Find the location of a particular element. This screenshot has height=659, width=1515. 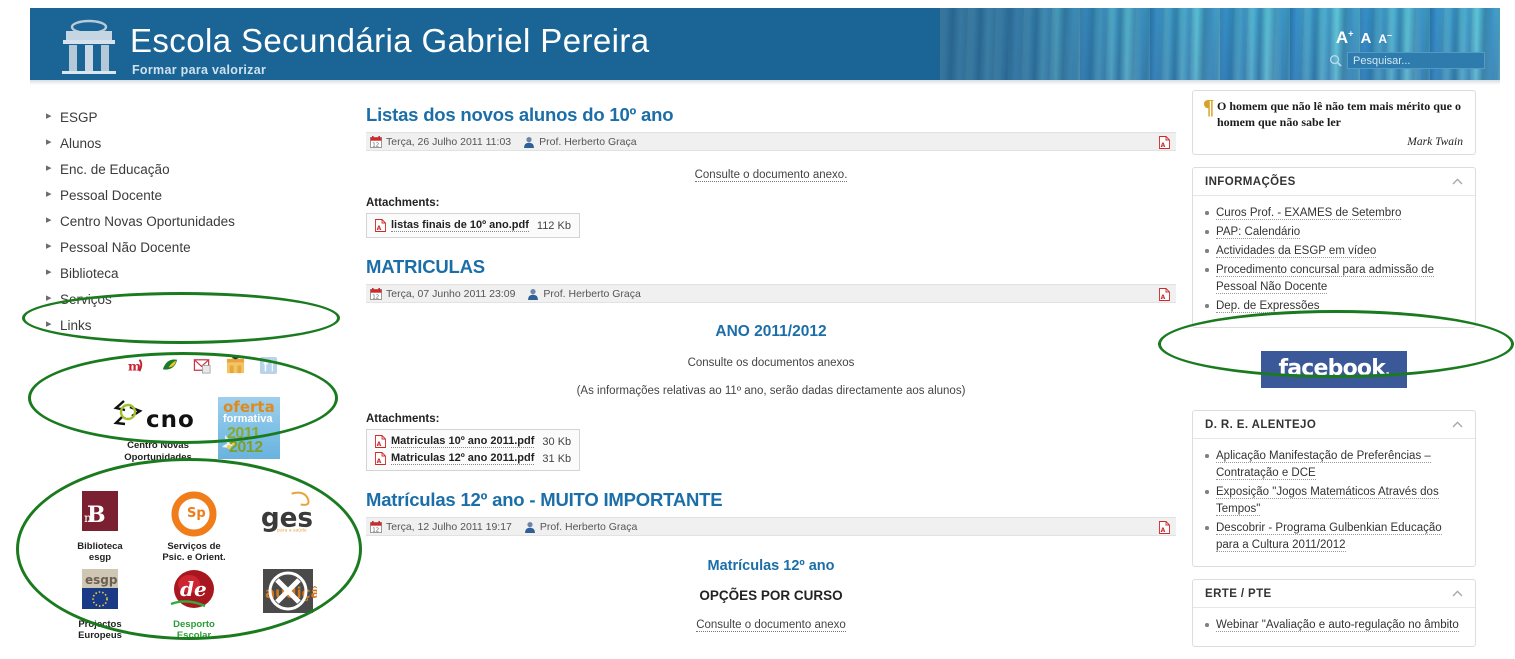

cutlery-cantina-icon is located at coordinates (268, 365).